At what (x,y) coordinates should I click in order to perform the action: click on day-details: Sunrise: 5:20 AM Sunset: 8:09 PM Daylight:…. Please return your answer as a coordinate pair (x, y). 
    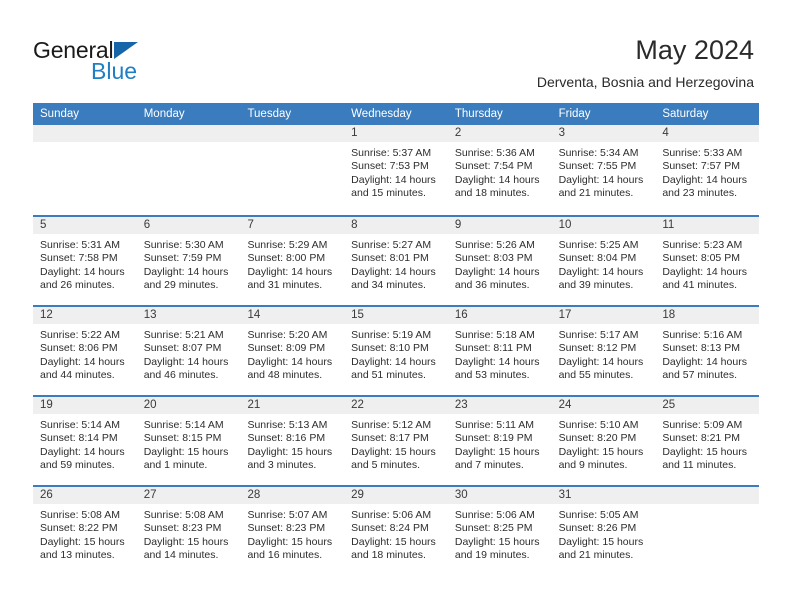
    Looking at the image, I should click on (292, 353).